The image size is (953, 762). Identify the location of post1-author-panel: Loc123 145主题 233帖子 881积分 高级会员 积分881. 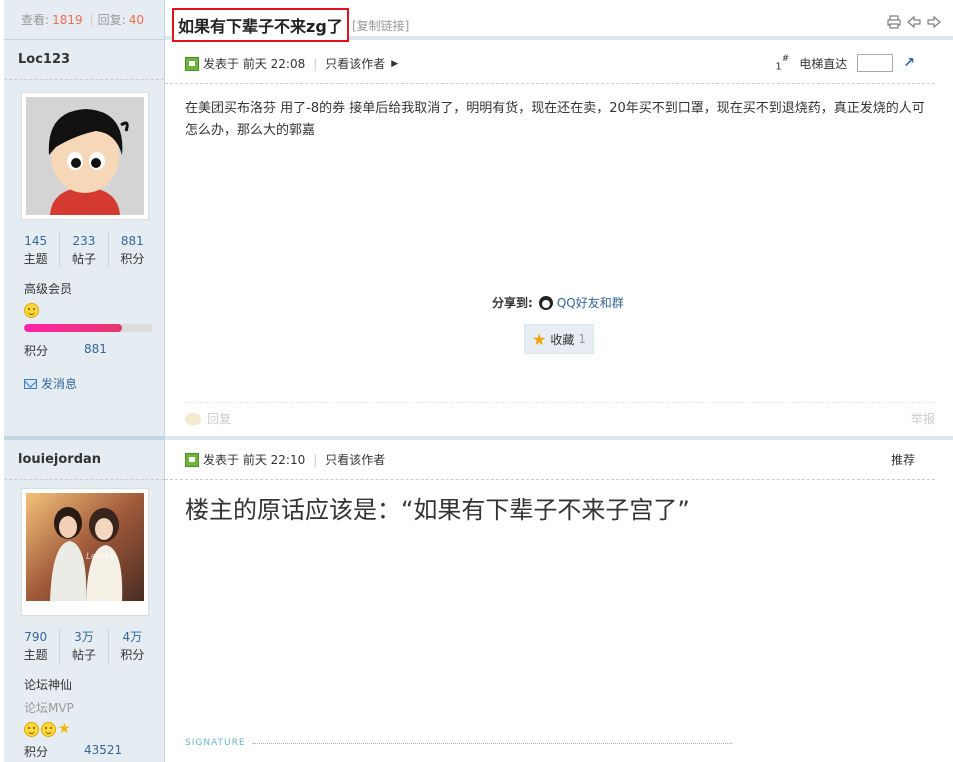
(84, 238).